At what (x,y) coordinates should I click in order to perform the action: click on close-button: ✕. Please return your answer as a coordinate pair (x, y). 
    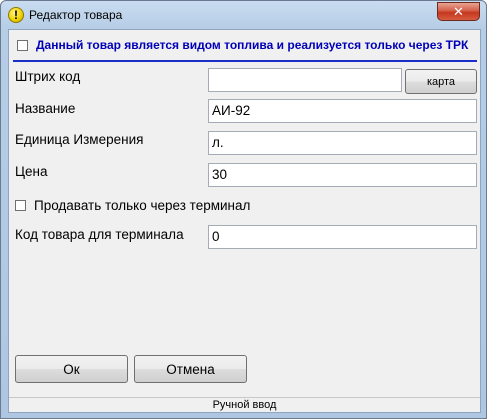
    Looking at the image, I should click on (458, 11).